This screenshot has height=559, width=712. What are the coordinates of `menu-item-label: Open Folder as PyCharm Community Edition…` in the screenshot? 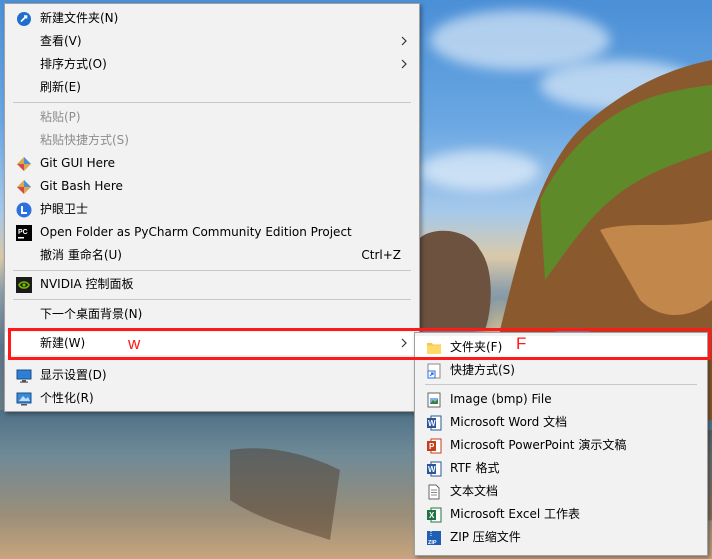 It's located at (196, 232).